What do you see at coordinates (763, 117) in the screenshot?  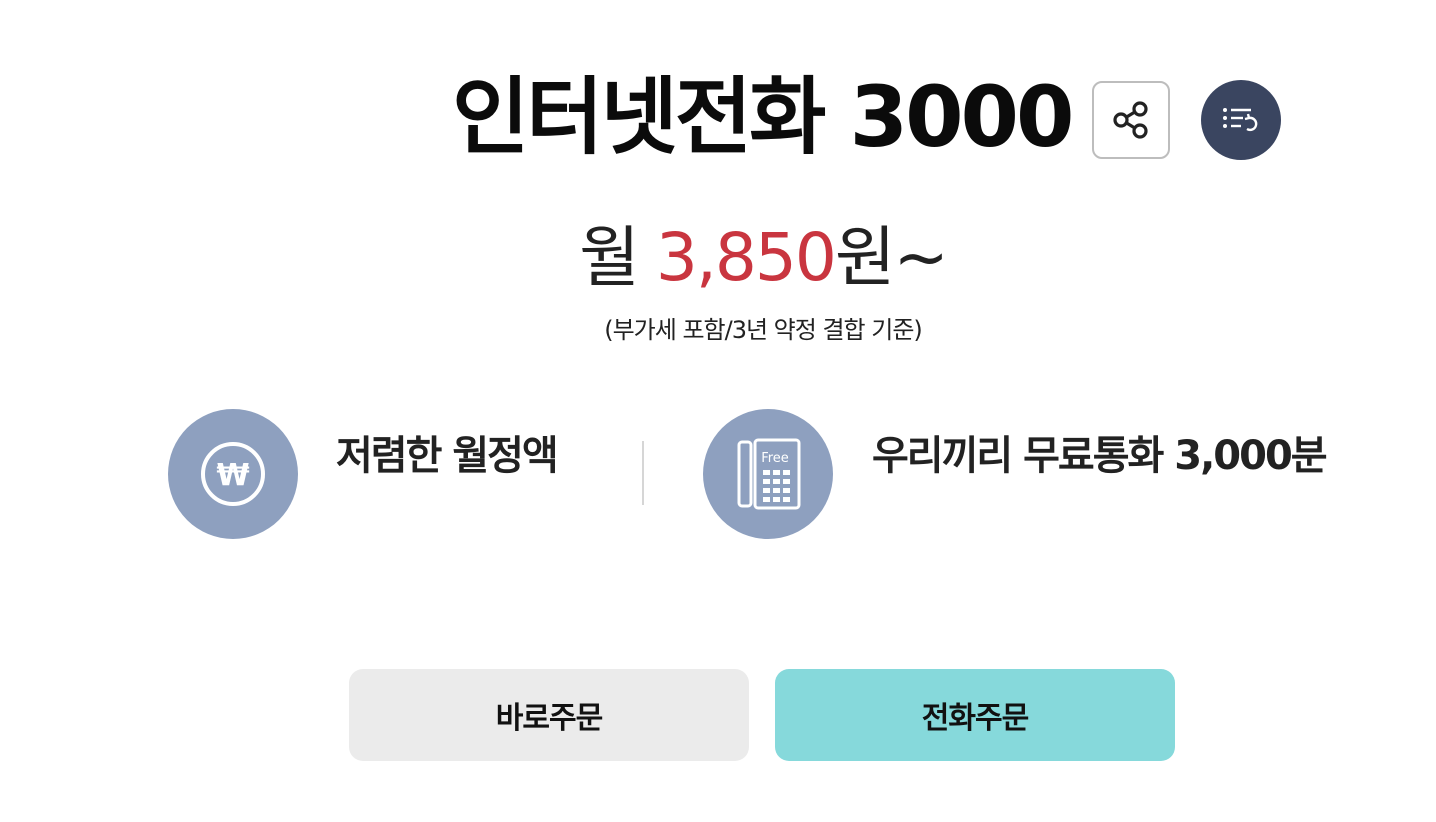 I see `product-title: 인터넷전화 3000` at bounding box center [763, 117].